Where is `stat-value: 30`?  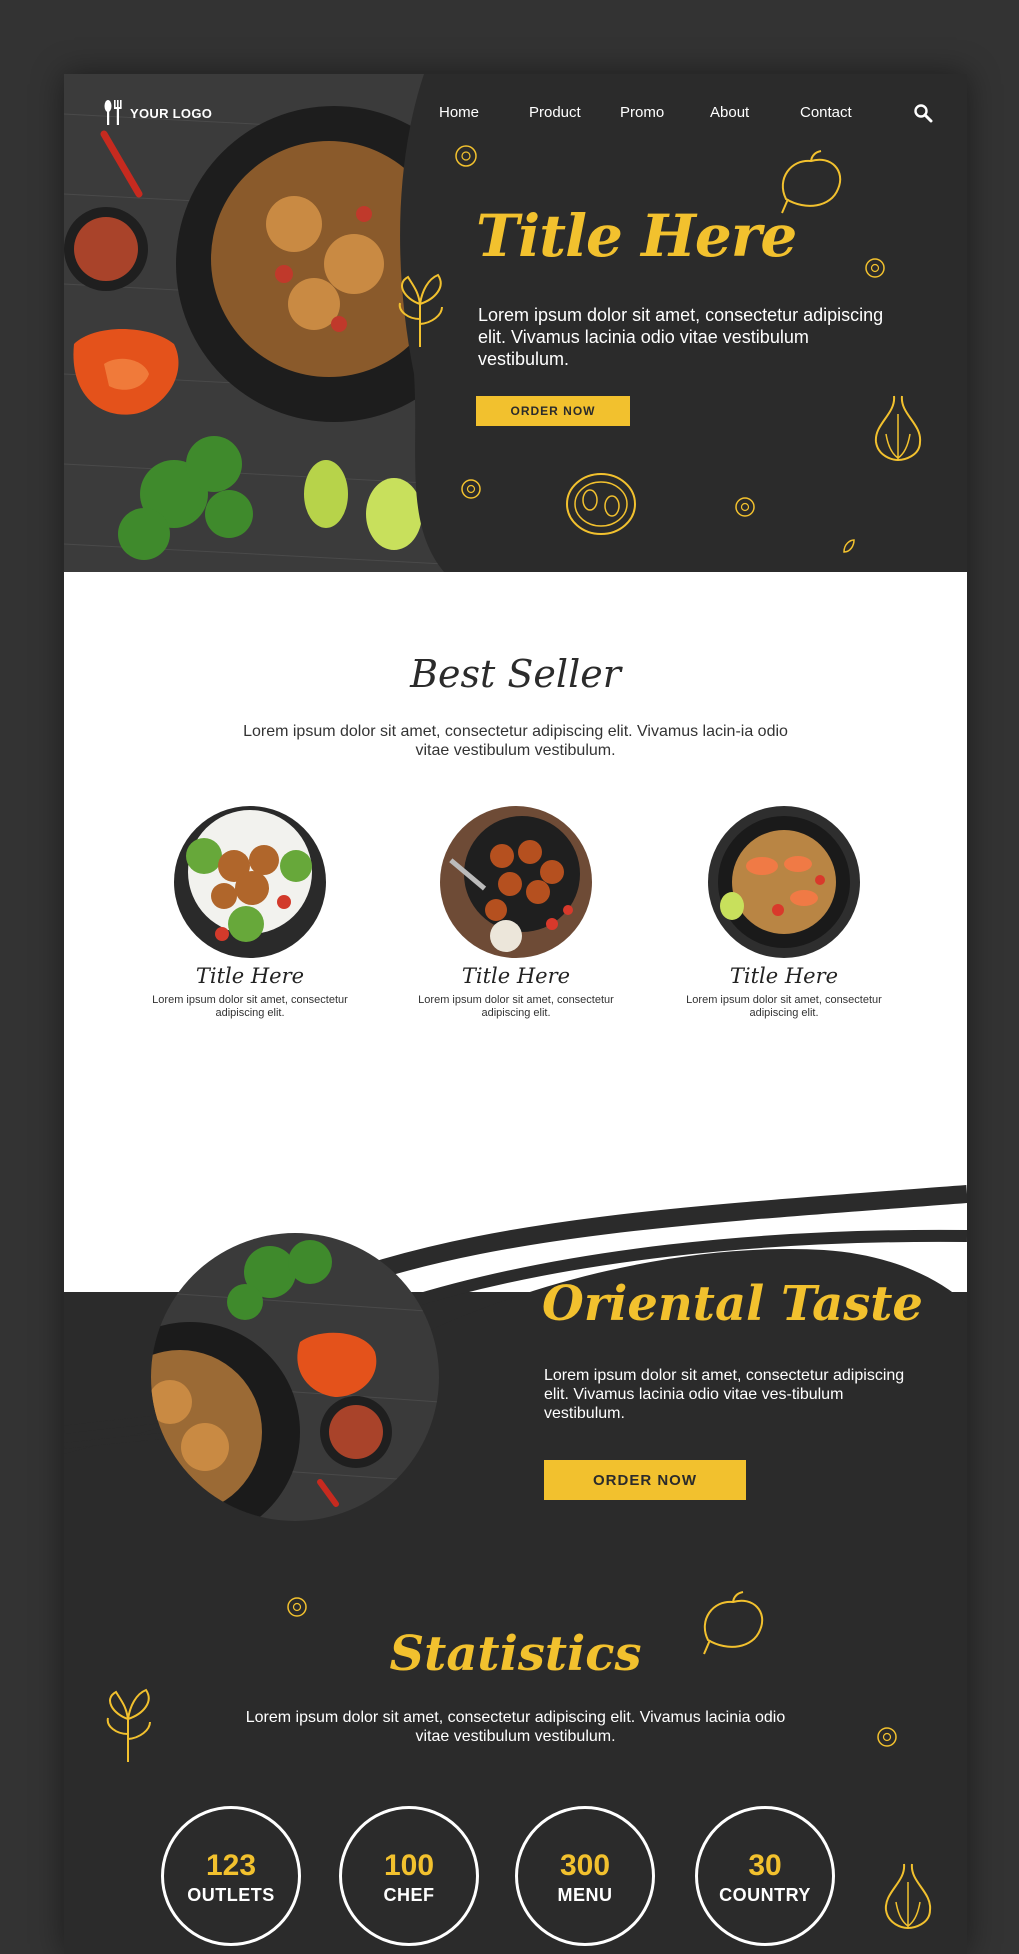
stat-value: 30 is located at coordinates (765, 1865).